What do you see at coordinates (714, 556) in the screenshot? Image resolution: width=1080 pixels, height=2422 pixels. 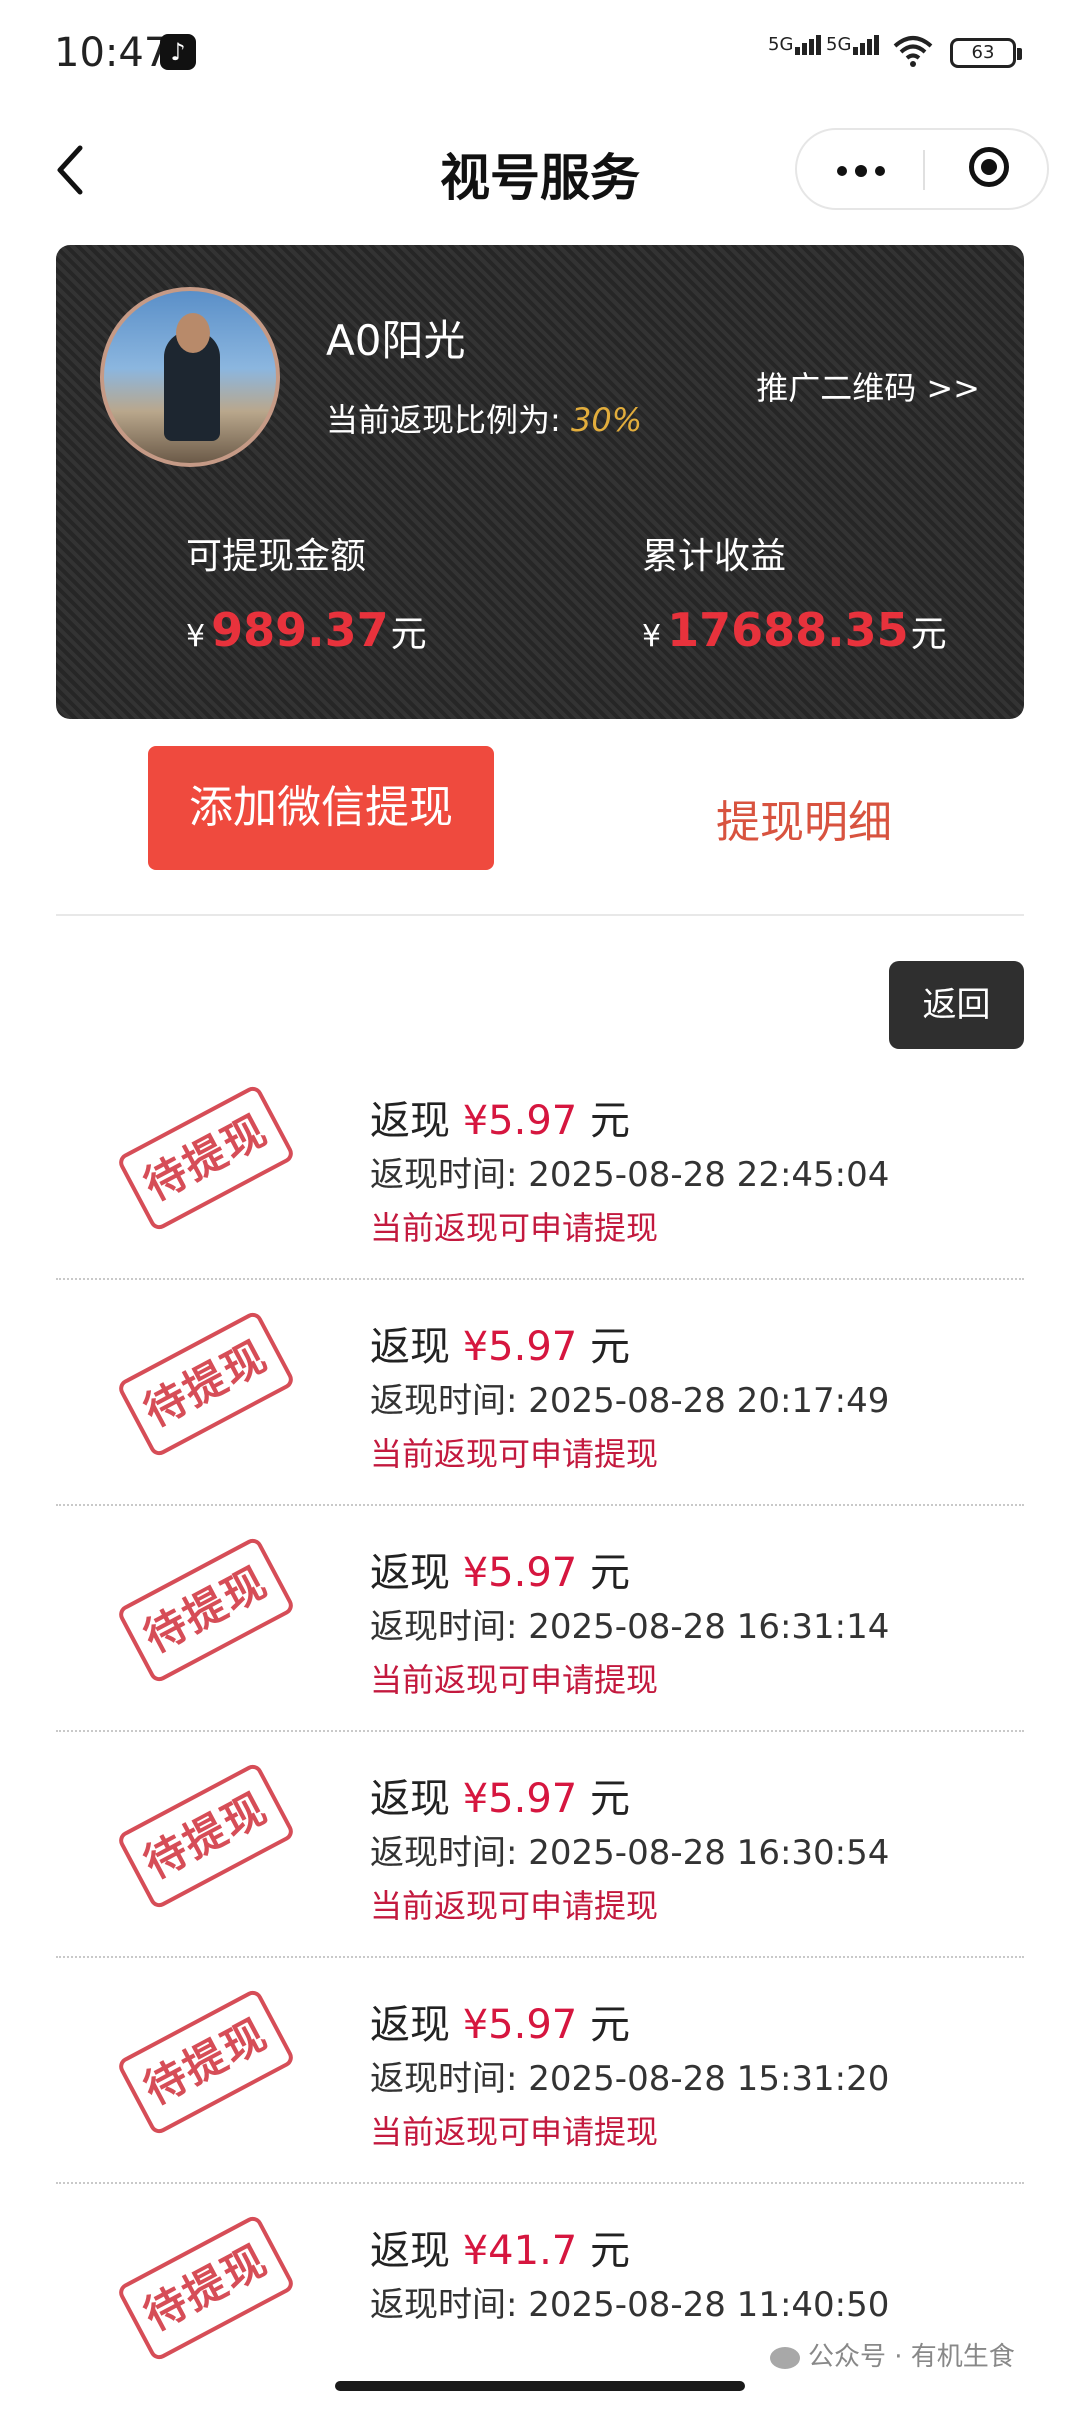 I see `total-earnings-label: 累计收益` at bounding box center [714, 556].